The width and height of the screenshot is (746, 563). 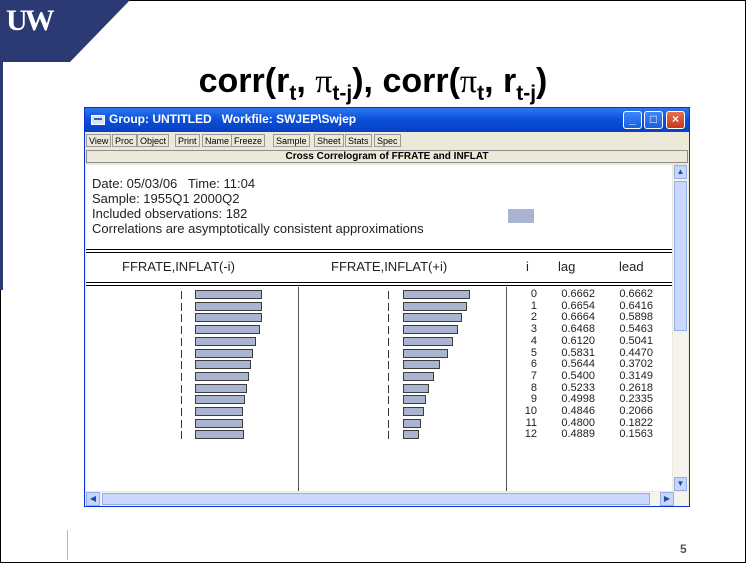 I want to click on vertical-scrollbar: ▲ ▼, so click(x=680, y=328).